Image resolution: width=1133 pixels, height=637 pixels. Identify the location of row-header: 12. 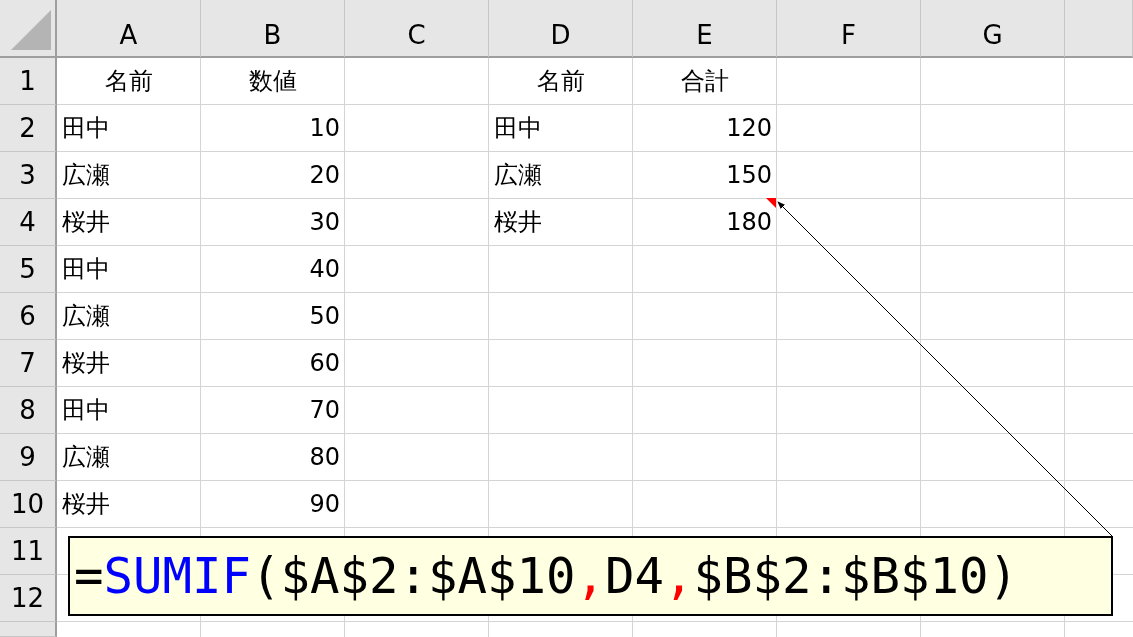
(28, 598).